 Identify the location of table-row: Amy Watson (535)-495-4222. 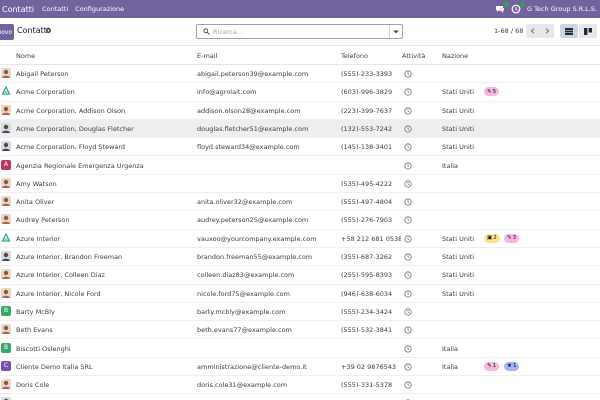
(300, 184).